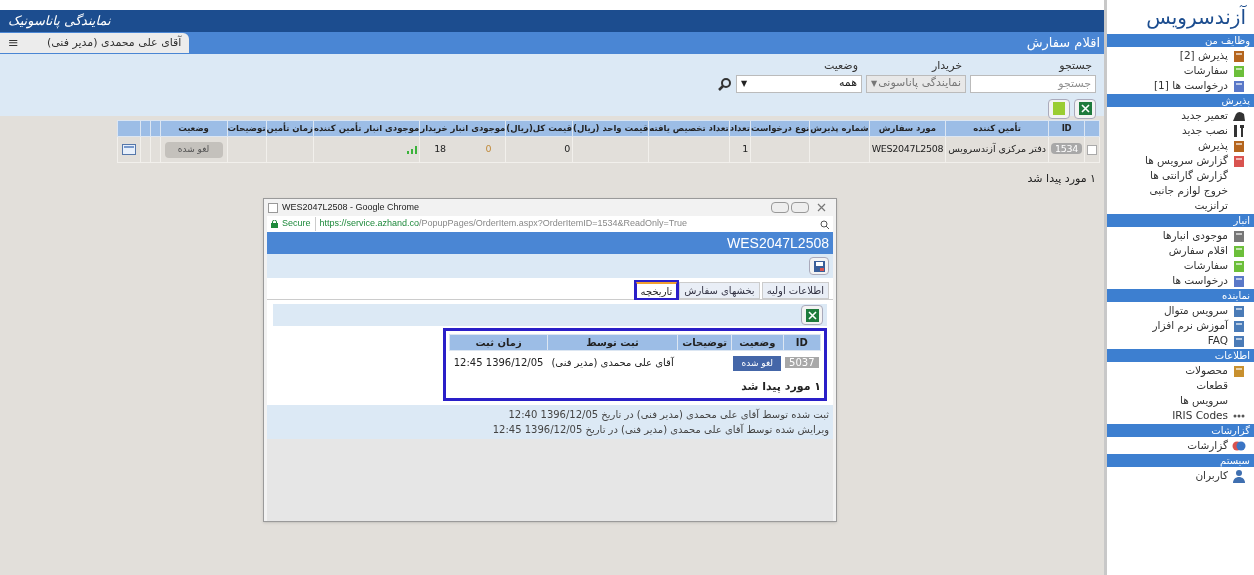 Image resolution: width=1254 pixels, height=575 pixels. What do you see at coordinates (719, 290) in the screenshot?
I see `tab: بخشهای سفارش` at bounding box center [719, 290].